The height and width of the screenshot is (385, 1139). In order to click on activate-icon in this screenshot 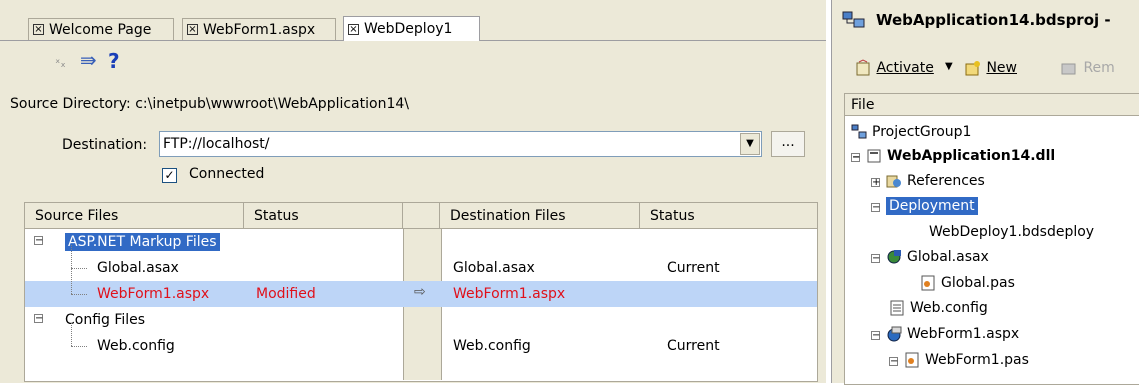, I will do `click(863, 67)`.